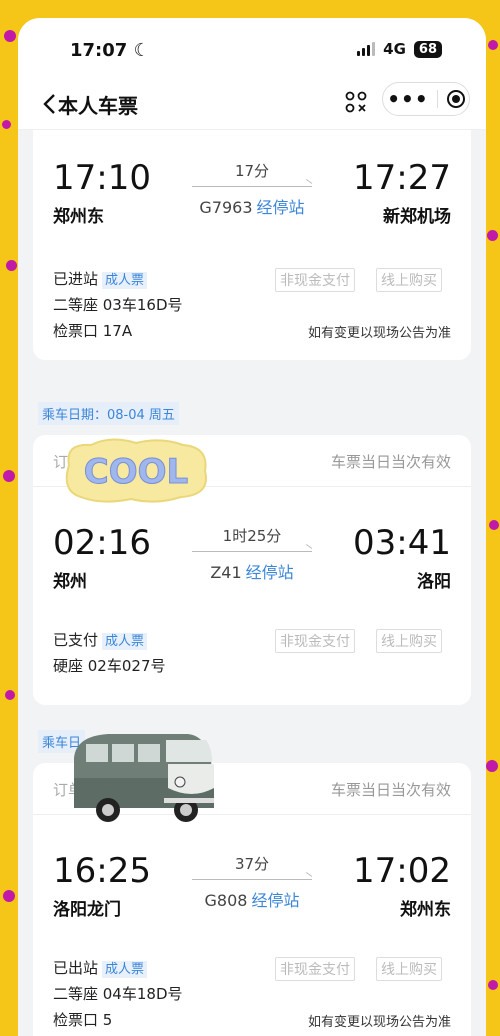 This screenshot has height=1036, width=500. I want to click on departure-time: 16:25, so click(102, 871).